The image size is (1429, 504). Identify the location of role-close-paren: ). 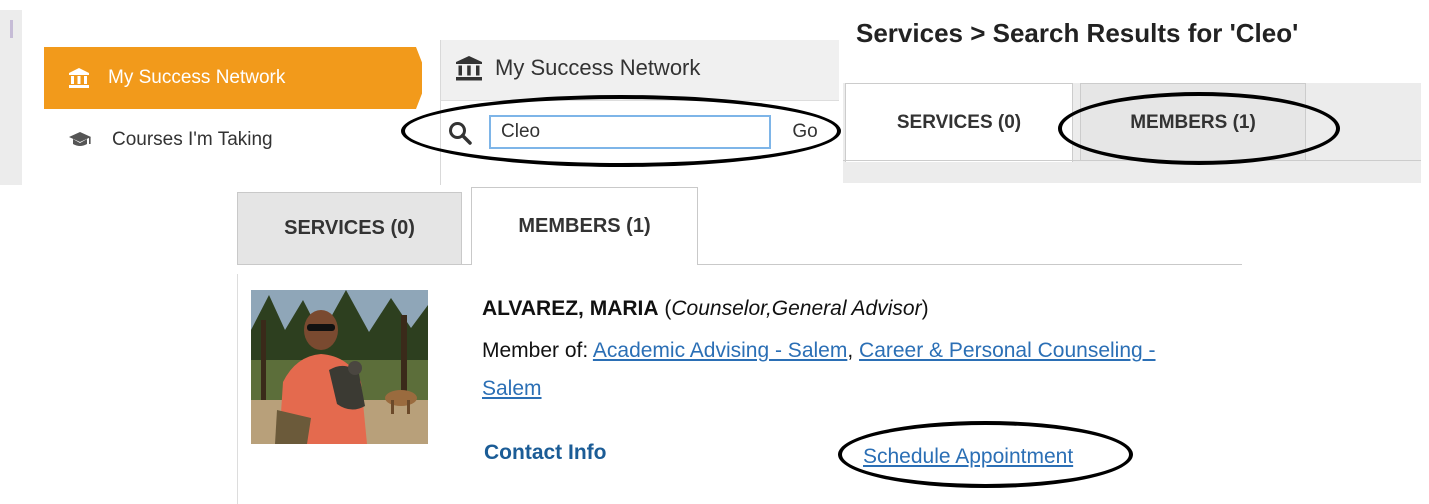
(925, 308).